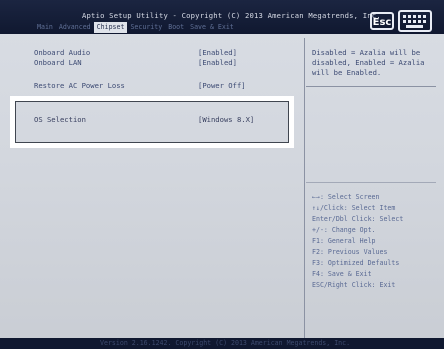 Image resolution: width=444 pixels, height=349 pixels. Describe the element at coordinates (62, 52) in the screenshot. I see `setting-label: Onboard Audio` at that location.